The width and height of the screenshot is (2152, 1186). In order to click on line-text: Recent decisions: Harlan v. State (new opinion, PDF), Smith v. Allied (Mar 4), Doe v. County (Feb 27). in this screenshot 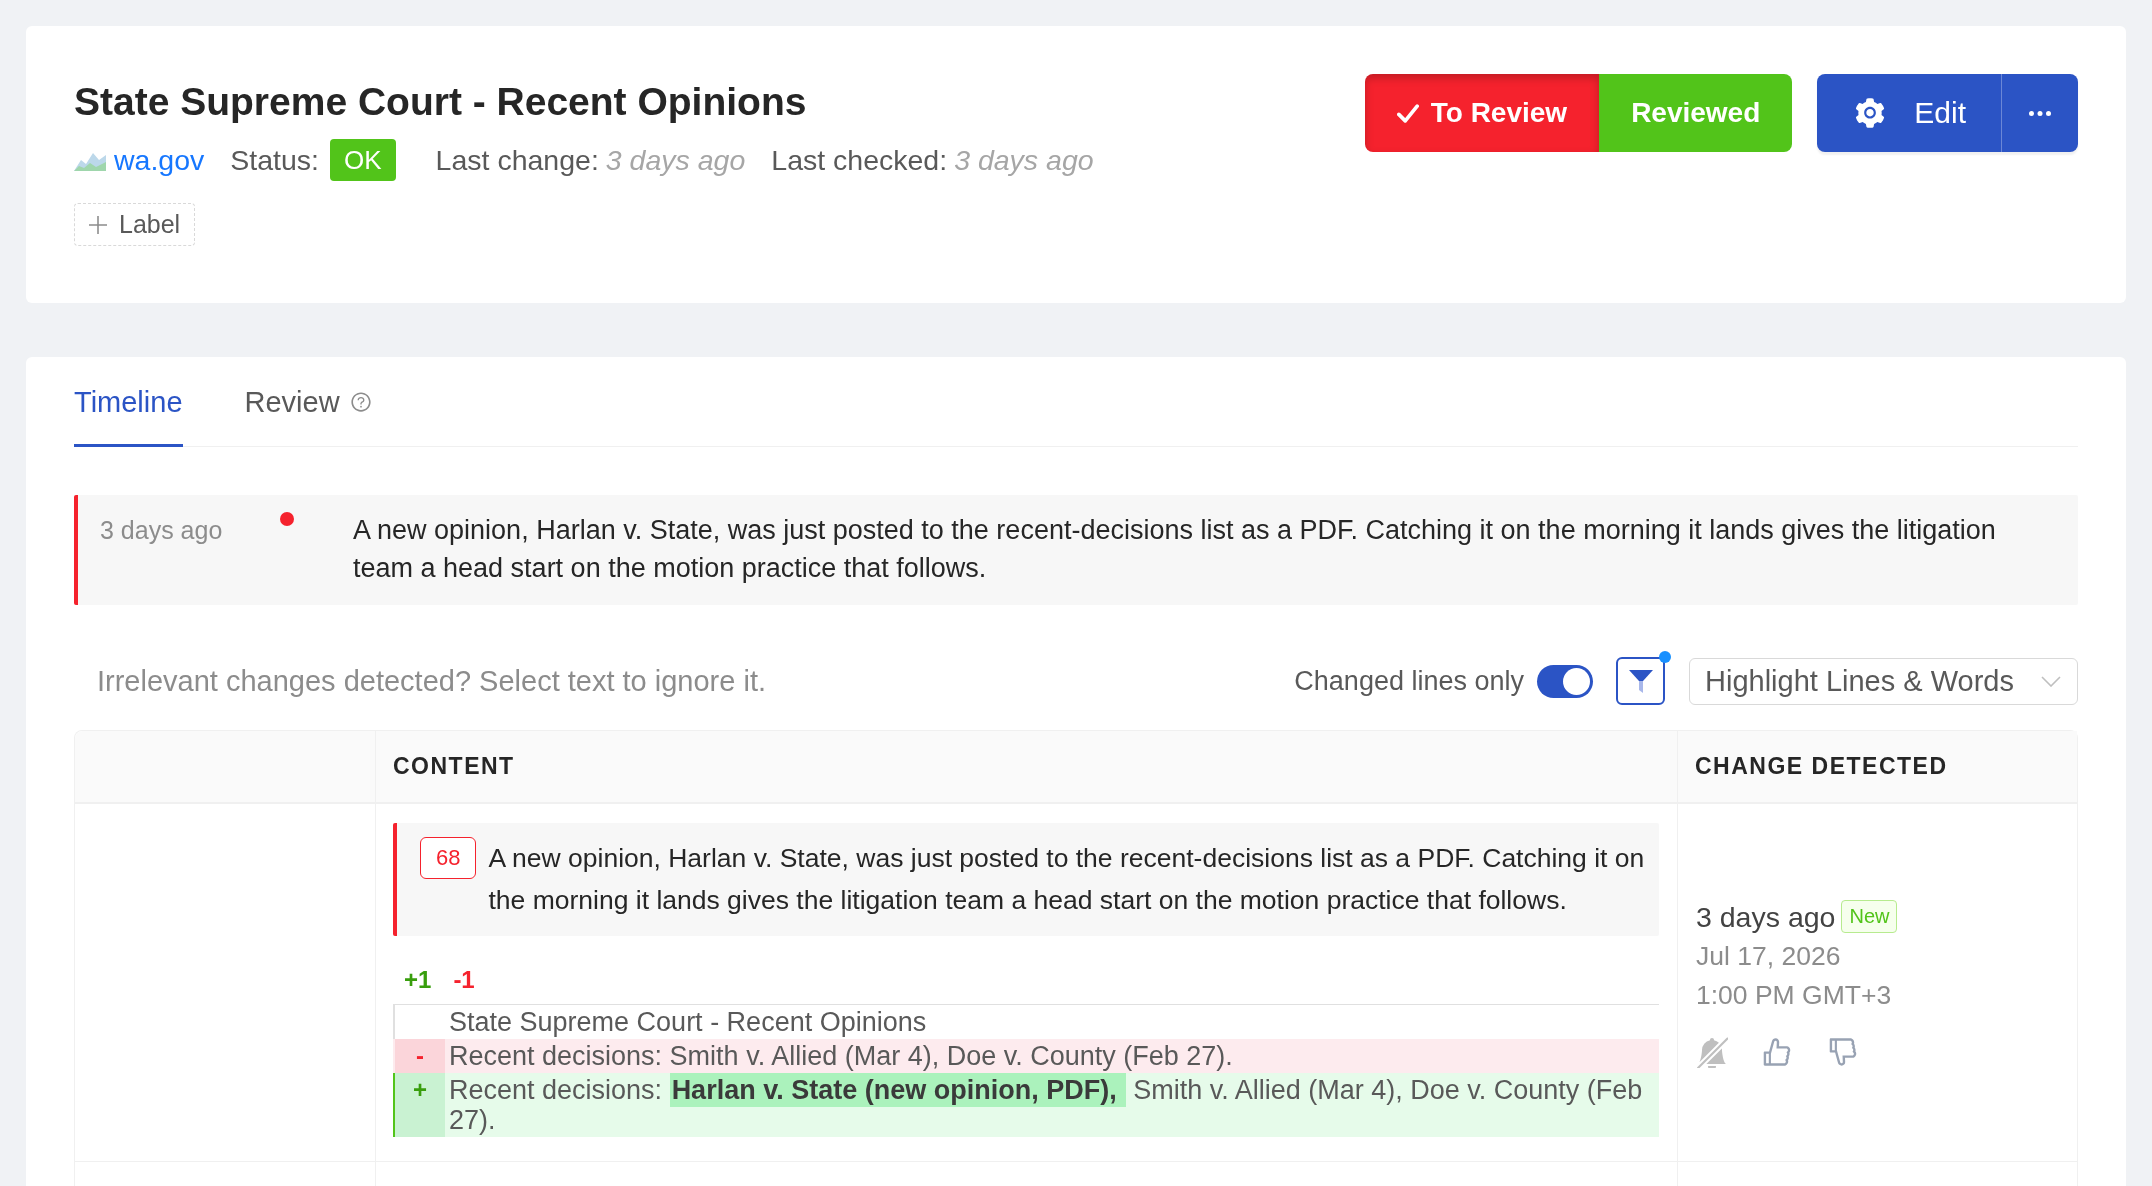, I will do `click(1046, 1105)`.